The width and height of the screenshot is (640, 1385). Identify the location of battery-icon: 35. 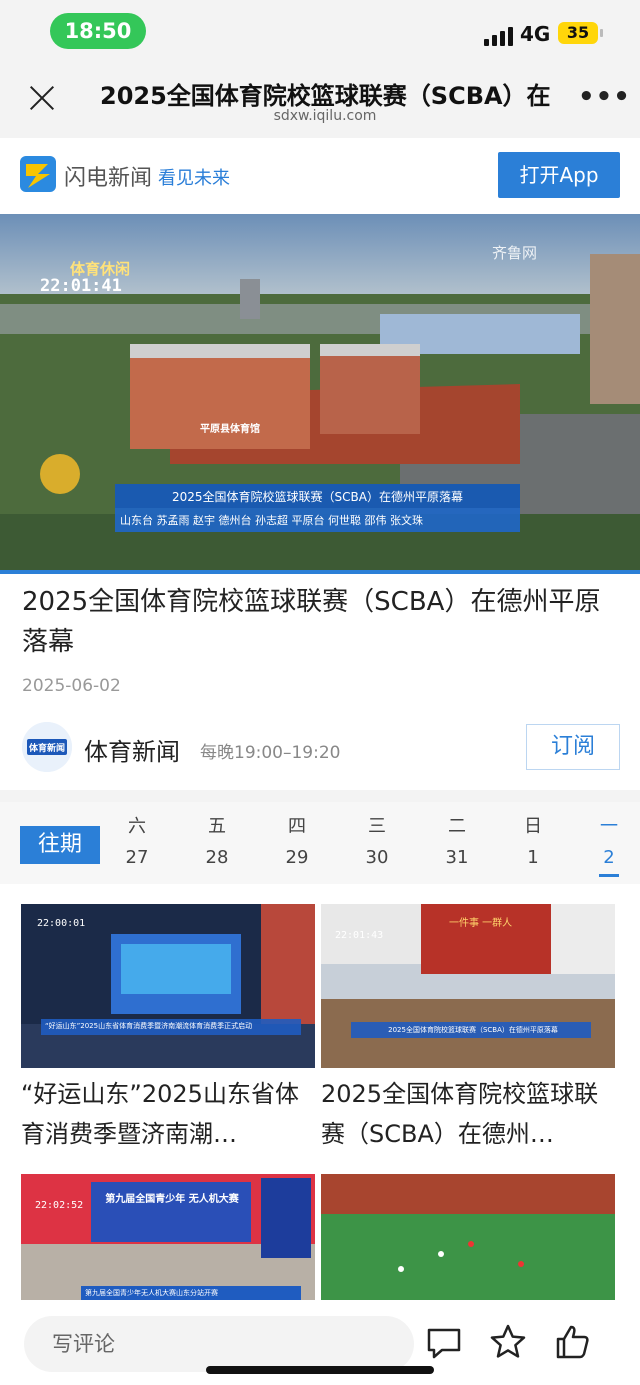
(580, 33).